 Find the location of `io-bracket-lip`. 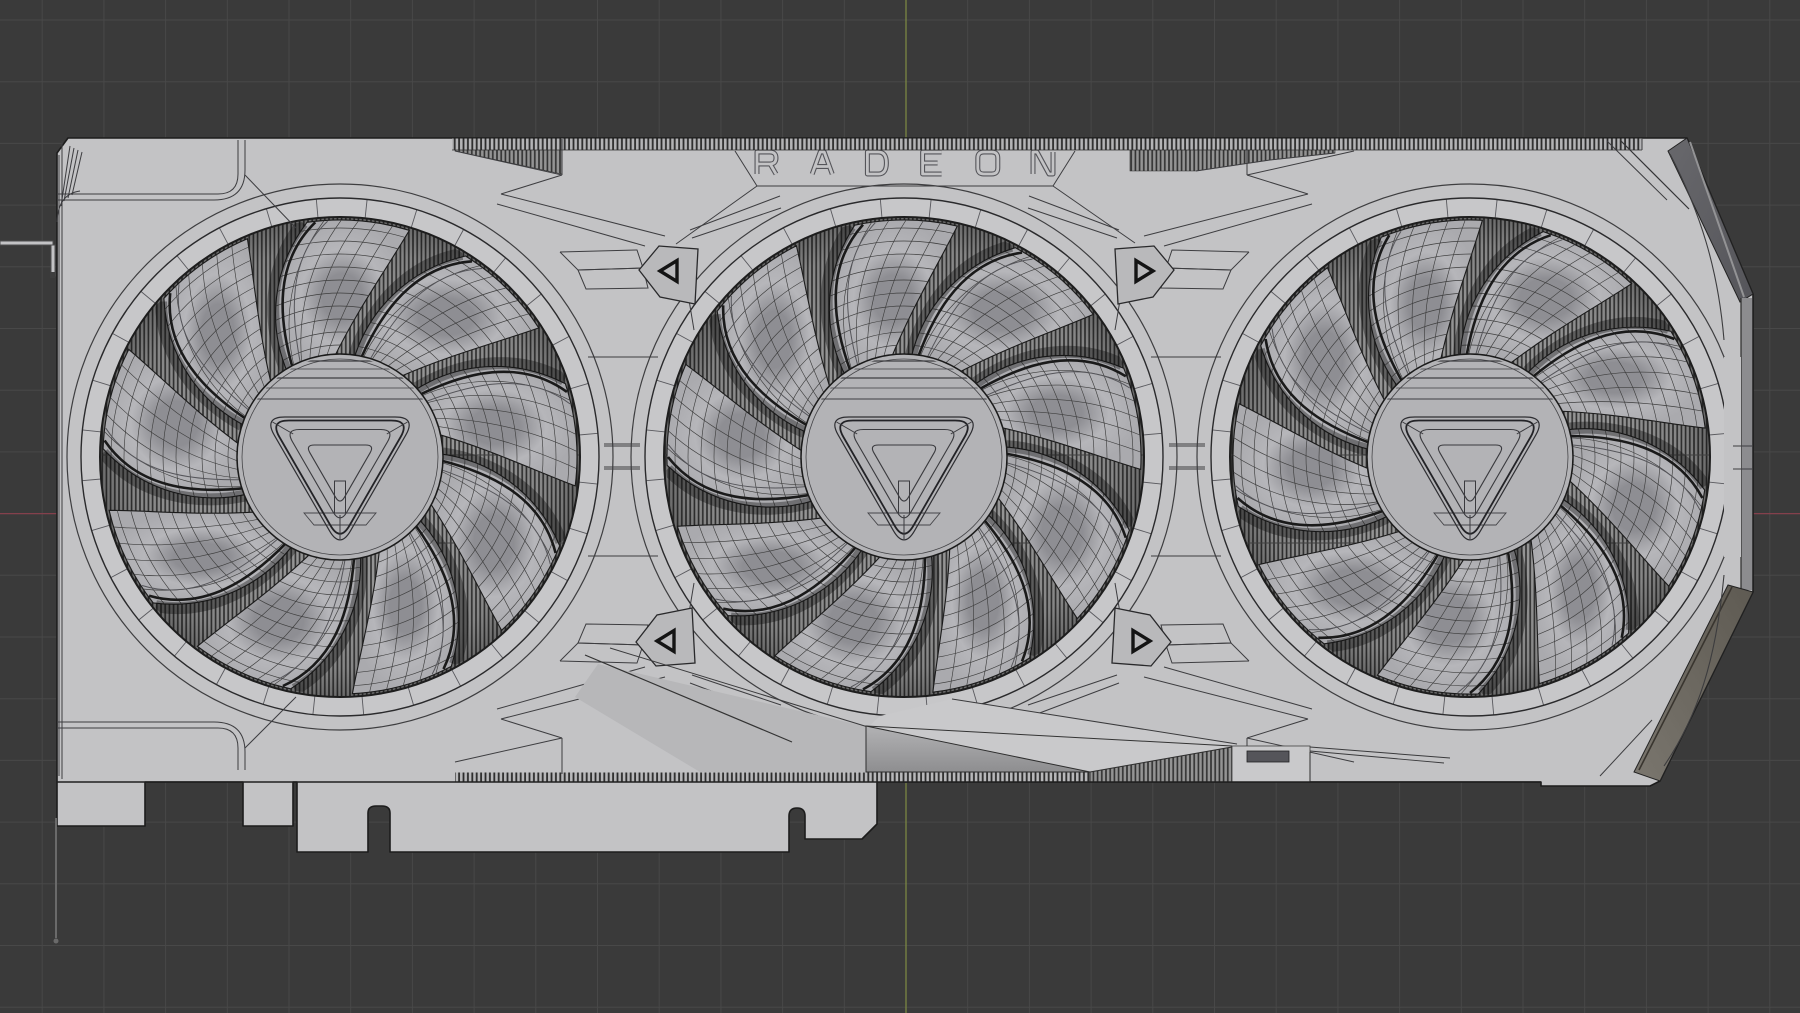

io-bracket-lip is located at coordinates (27, 243).